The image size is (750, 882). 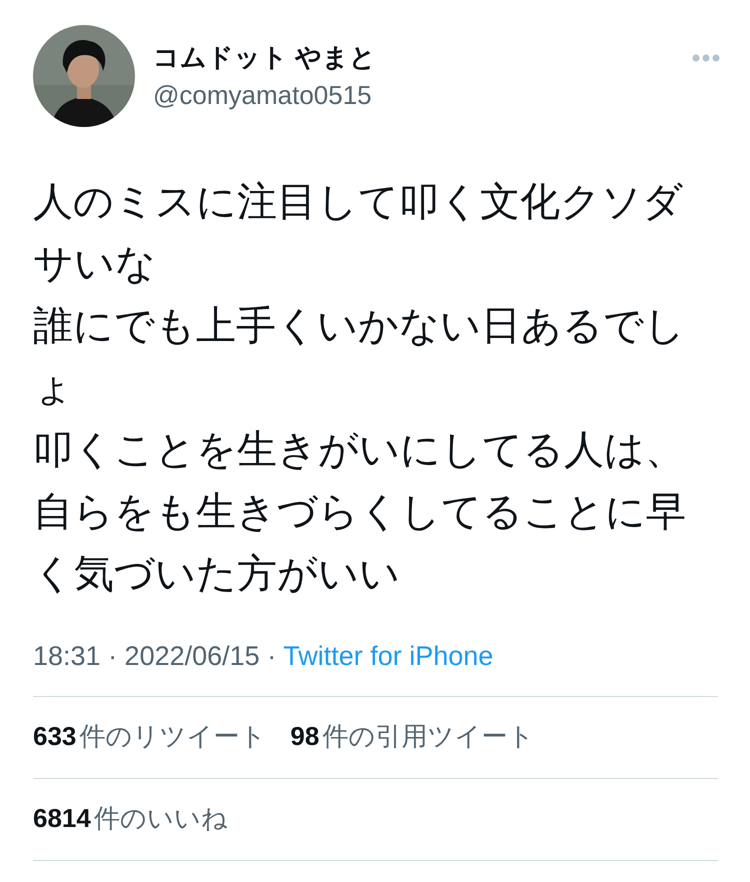 What do you see at coordinates (422, 95) in the screenshot?
I see `author-handle: @comyamato0515` at bounding box center [422, 95].